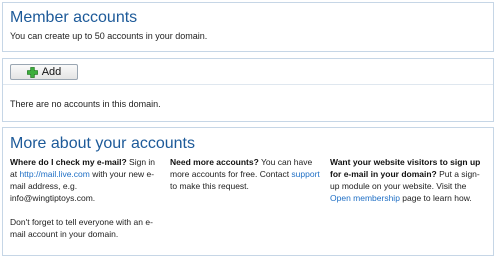 Image resolution: width=500 pixels, height=258 pixels. What do you see at coordinates (68, 162) in the screenshot?
I see `check-email-heading: Where do I check my e-mail?` at bounding box center [68, 162].